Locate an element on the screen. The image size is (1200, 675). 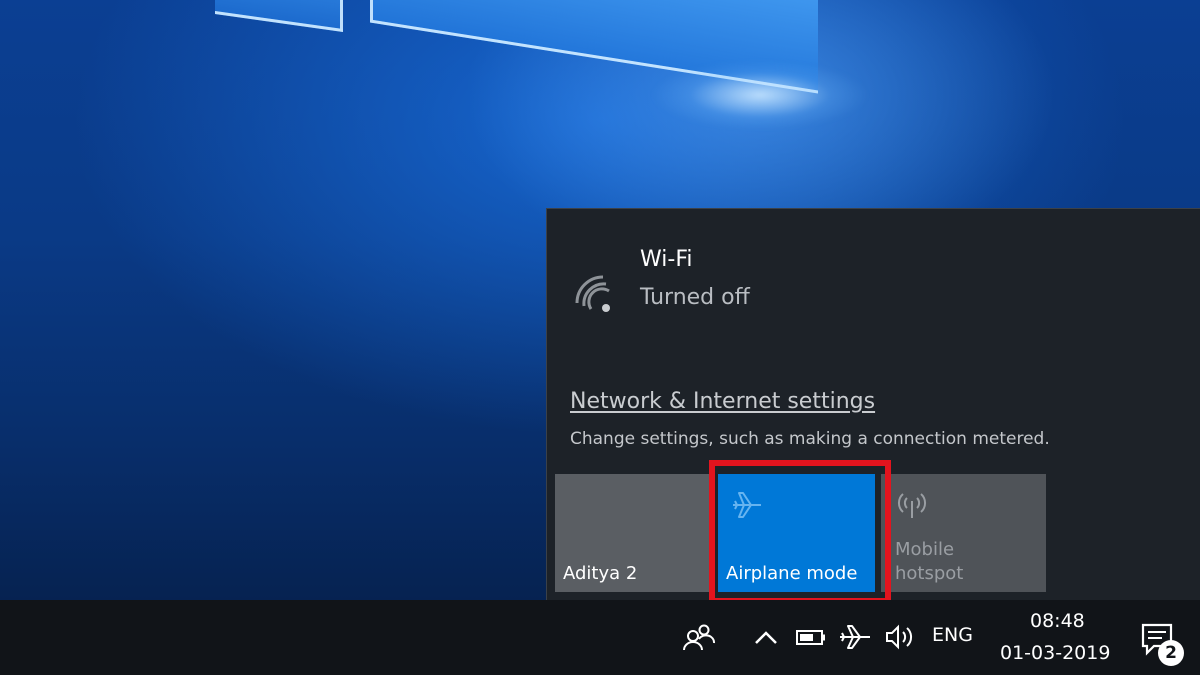
battery-icon is located at coordinates (811, 637).